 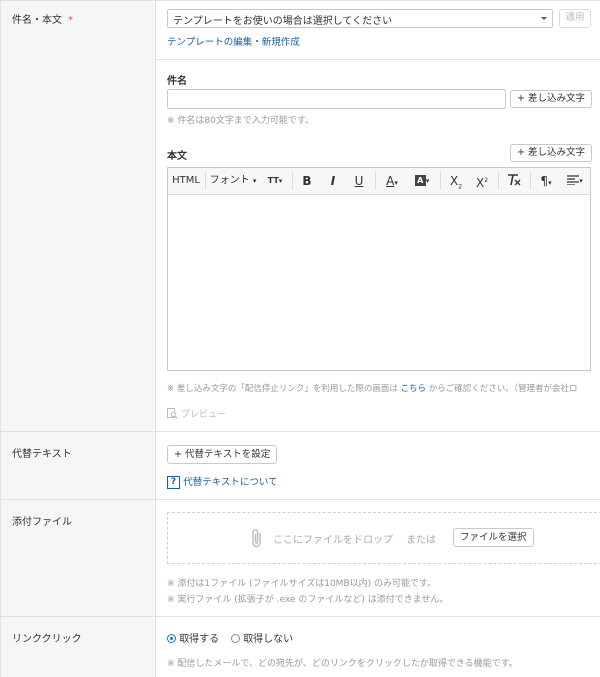 I want to click on help-icon: ?, so click(x=173, y=482).